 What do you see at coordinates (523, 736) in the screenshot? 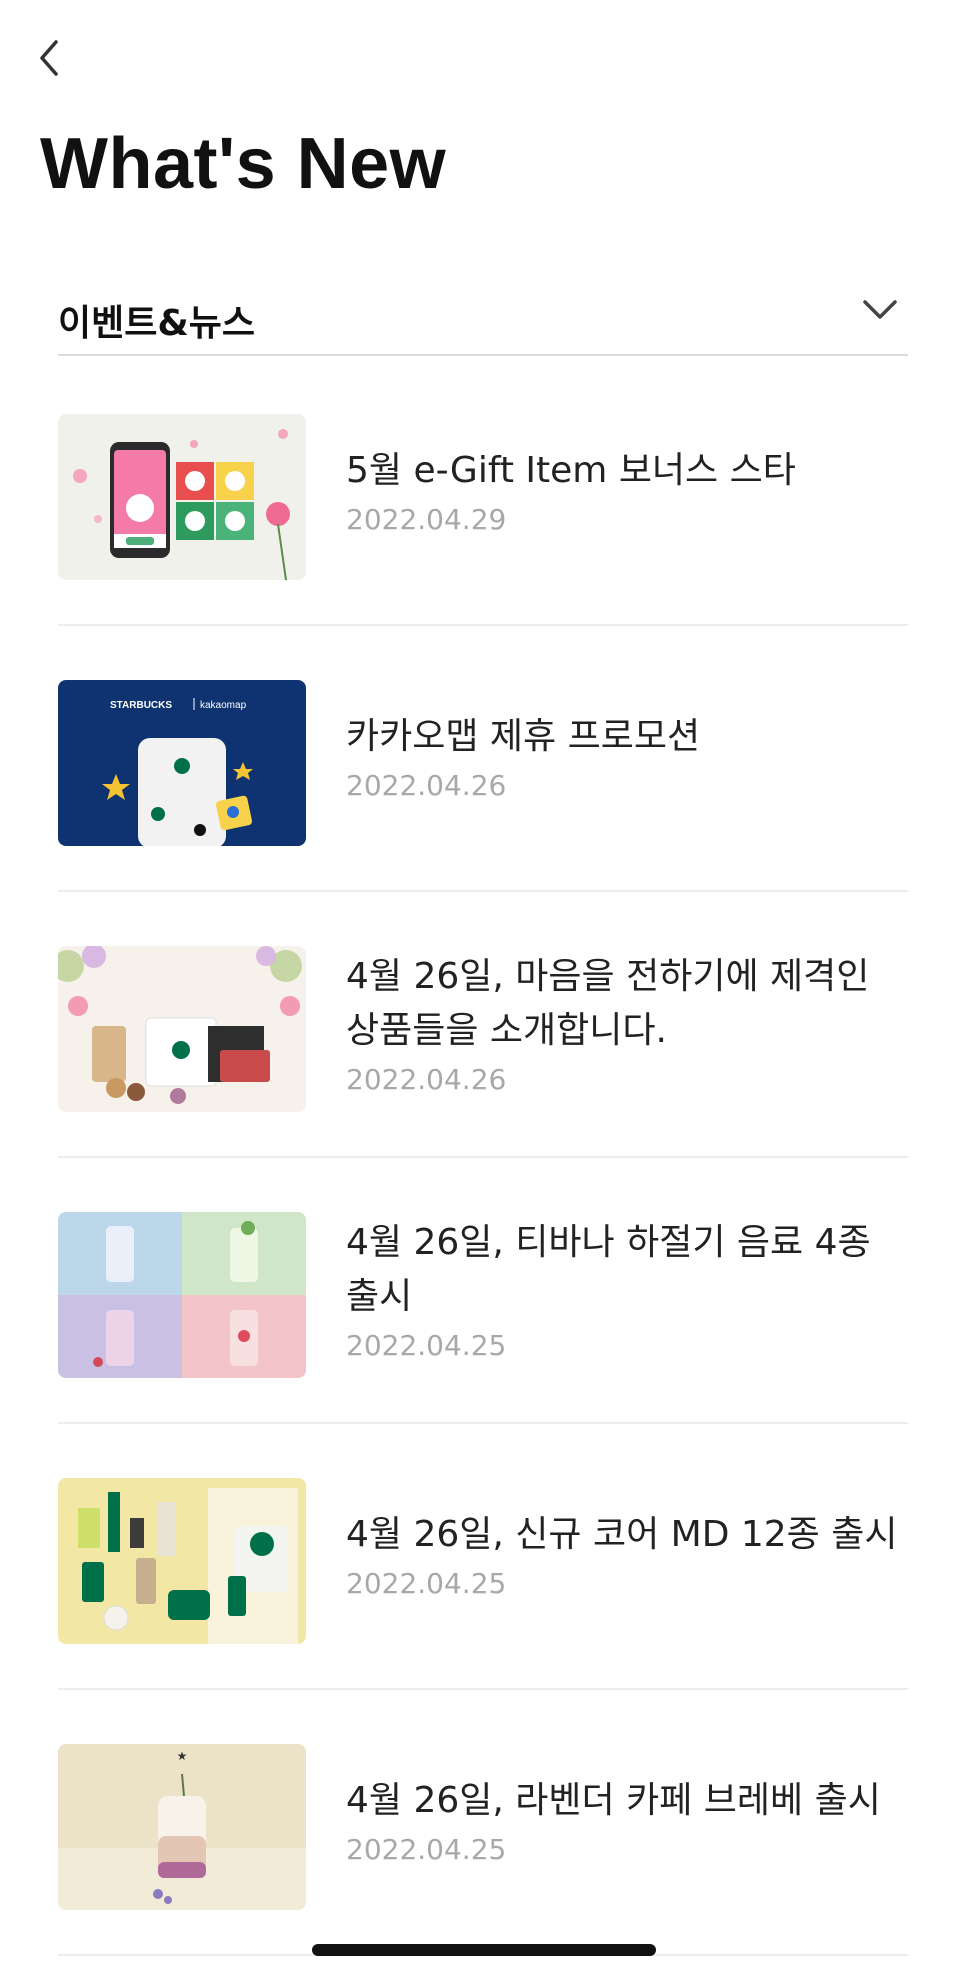
I see `news-item-title: 카카오맵 제휴 프로모션` at bounding box center [523, 736].